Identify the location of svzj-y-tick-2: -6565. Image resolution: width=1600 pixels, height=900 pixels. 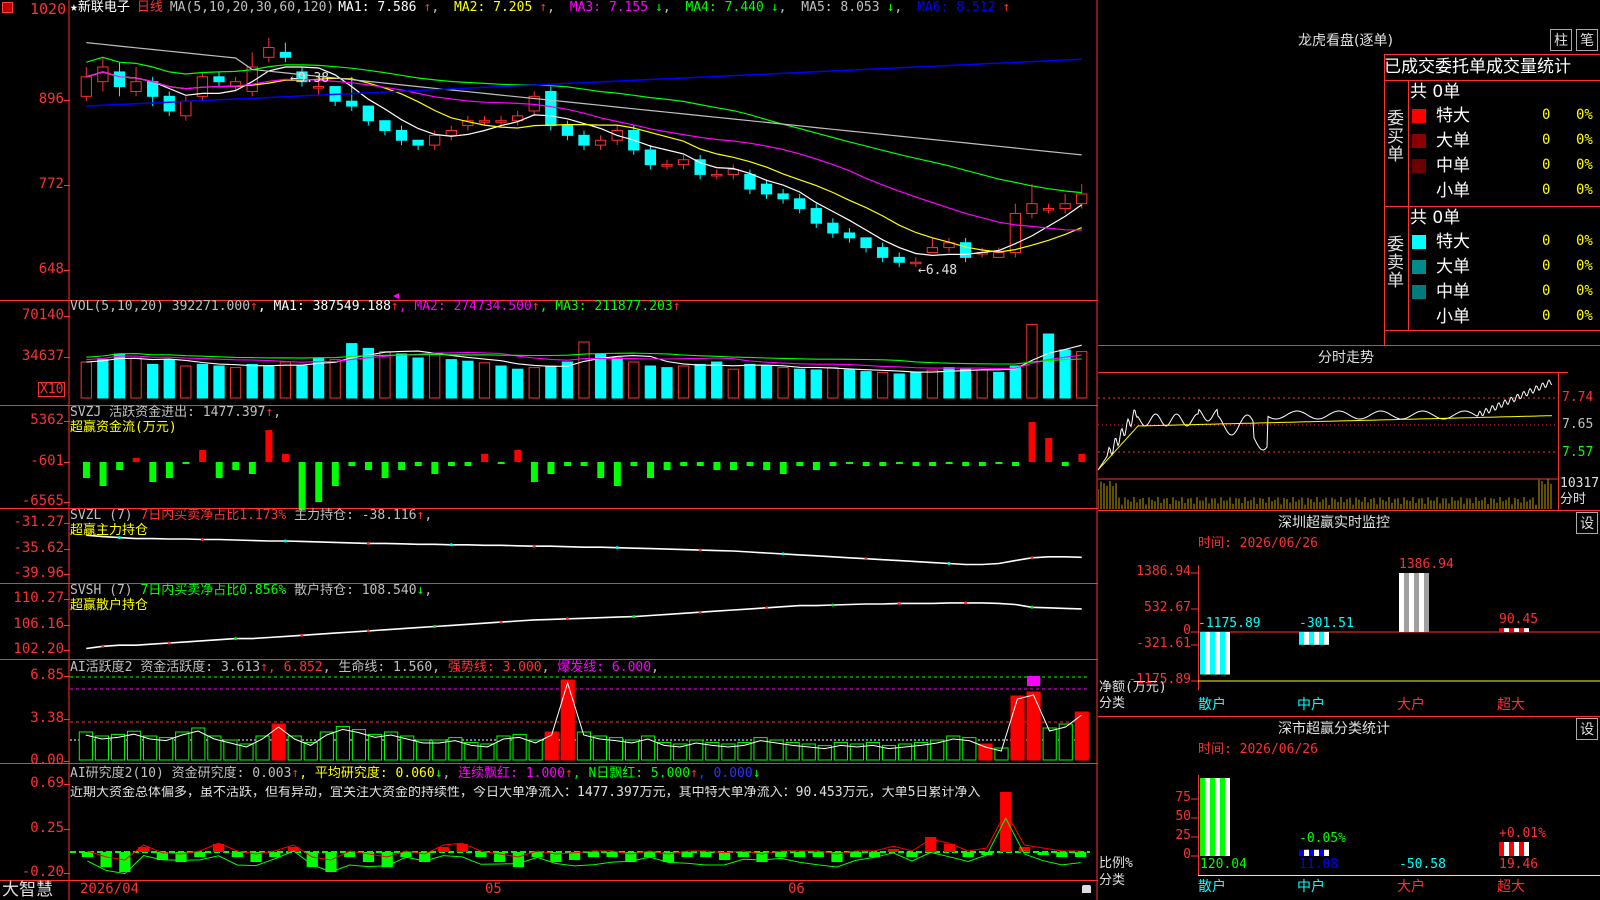
(42, 501).